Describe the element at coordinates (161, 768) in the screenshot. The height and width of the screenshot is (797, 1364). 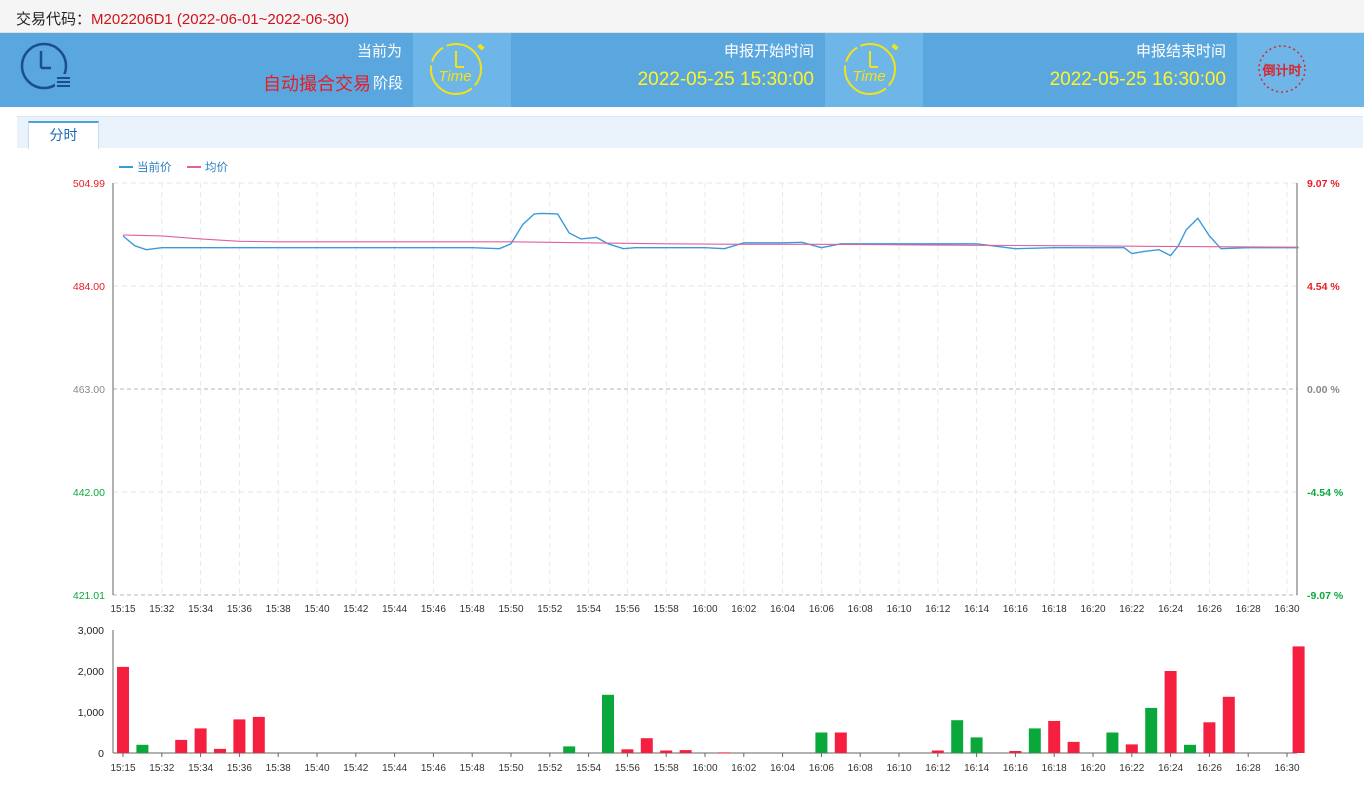
I see `volume-x-tick-label: 15:32` at that location.